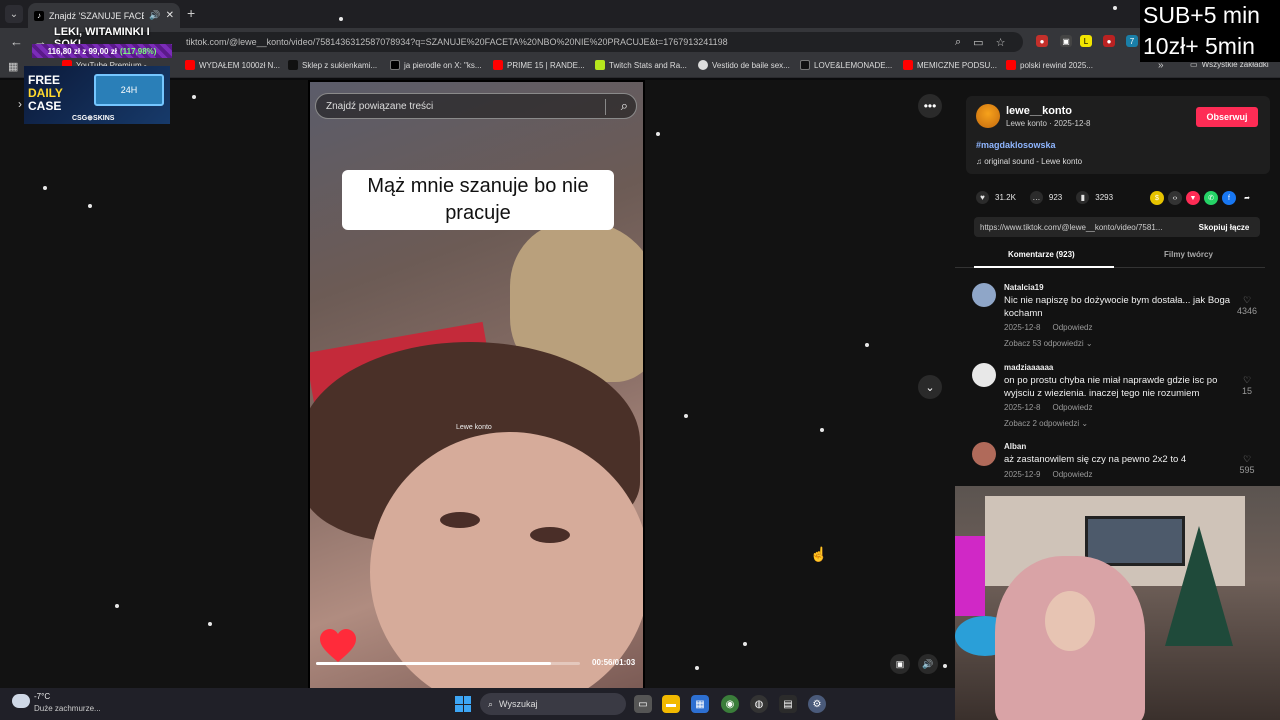 The height and width of the screenshot is (720, 1280). What do you see at coordinates (1247, 311) in the screenshot?
I see `comment-like-count: 4346` at bounding box center [1247, 311].